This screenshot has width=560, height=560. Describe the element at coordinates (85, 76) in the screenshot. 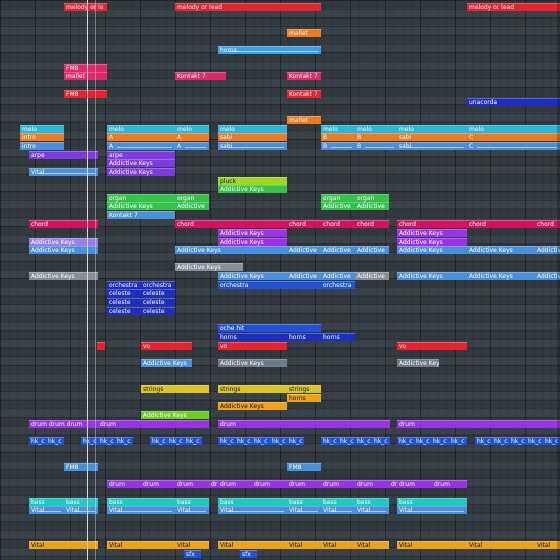

I see `pattern-clip: mallet` at that location.